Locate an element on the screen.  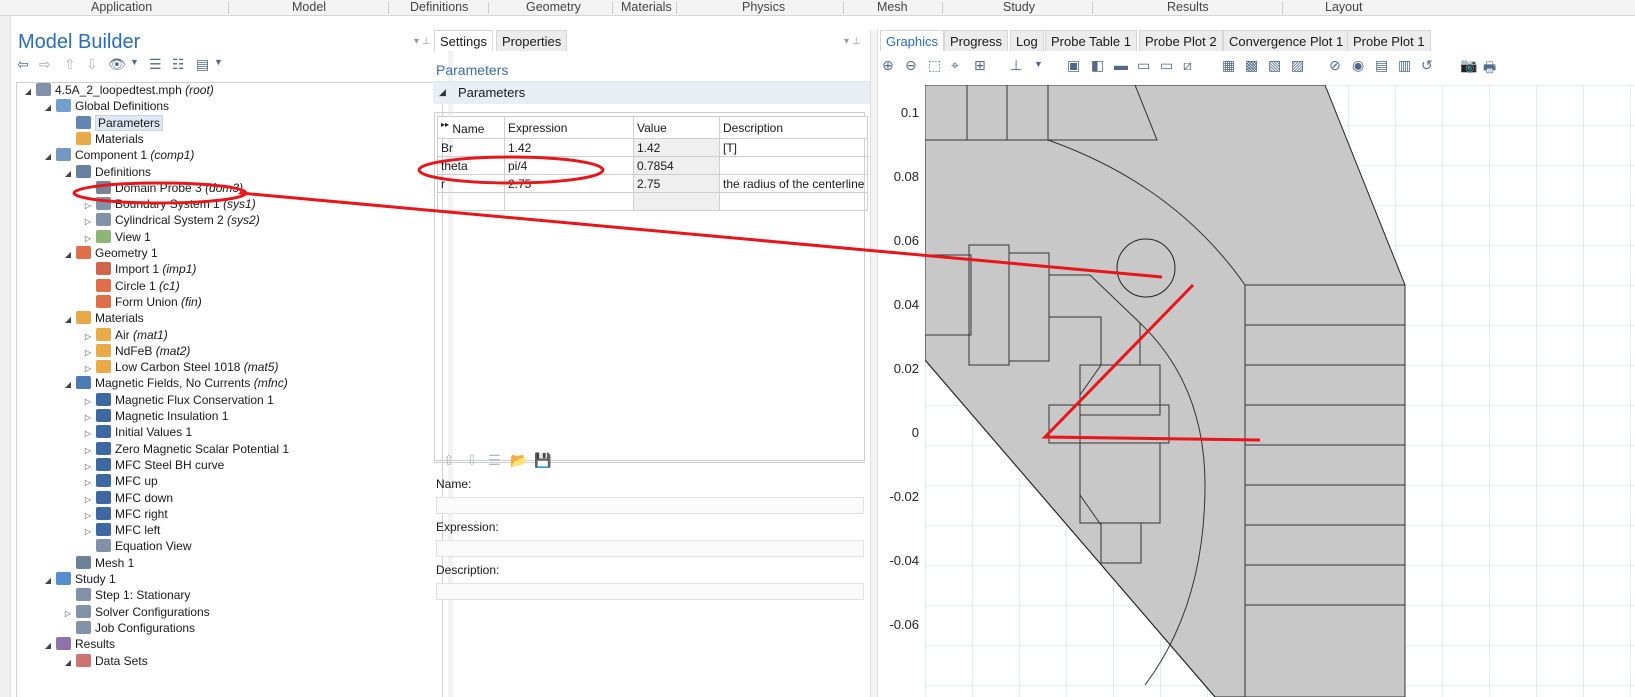
table-row: r 2.75 2.75 the radius of the centerline is located at coordinates (653, 183).